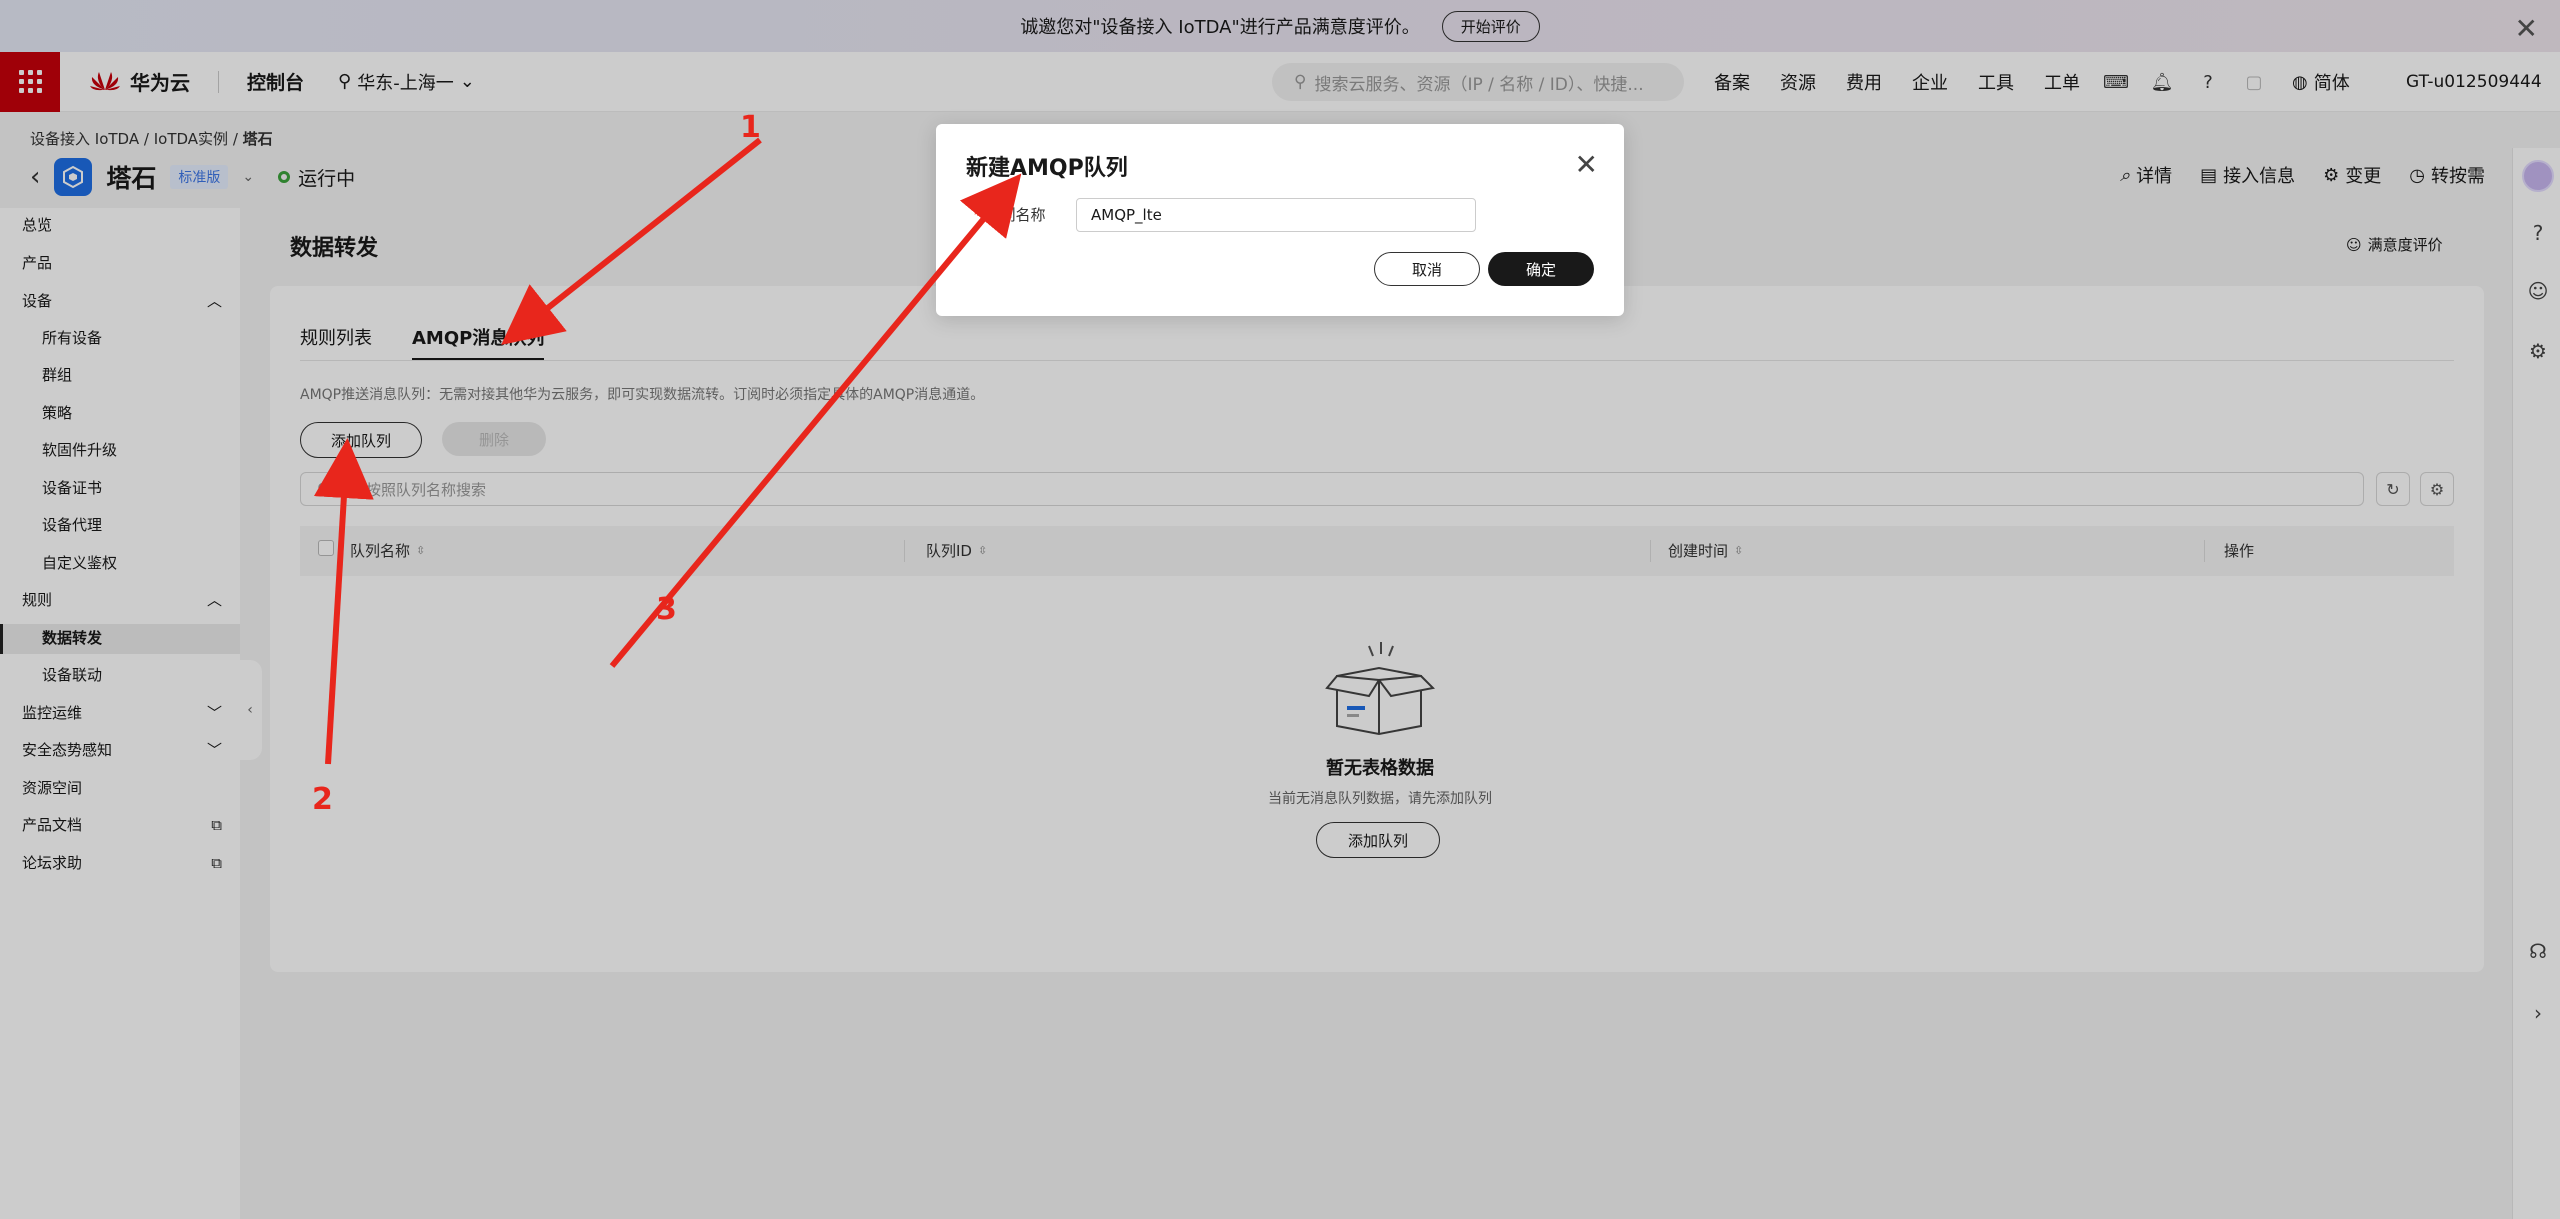  I want to click on close-icon: ✕, so click(1586, 164).